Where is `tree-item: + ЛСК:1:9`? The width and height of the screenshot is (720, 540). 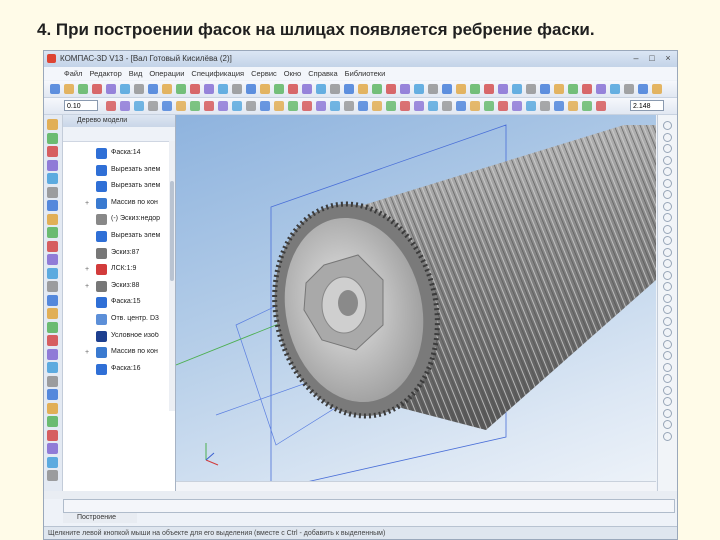 tree-item: + ЛСК:1:9 is located at coordinates (119, 269).